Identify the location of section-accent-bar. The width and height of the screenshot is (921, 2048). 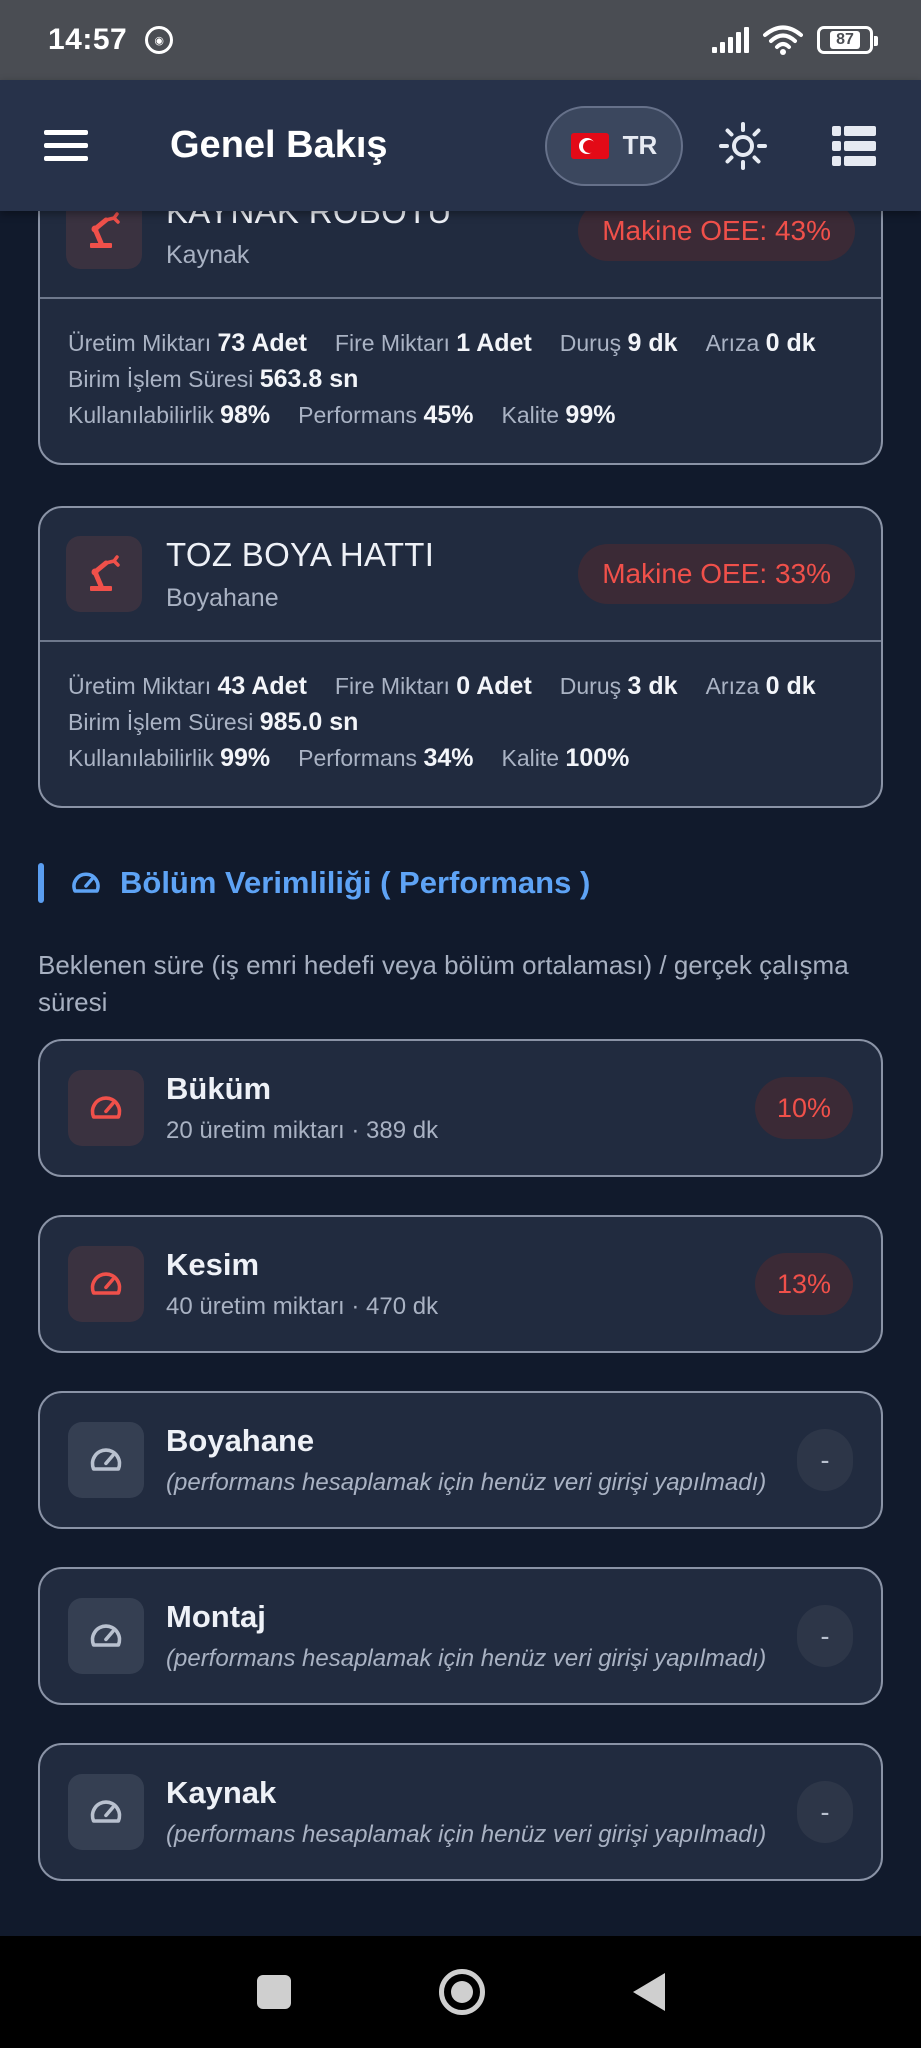
(41, 883).